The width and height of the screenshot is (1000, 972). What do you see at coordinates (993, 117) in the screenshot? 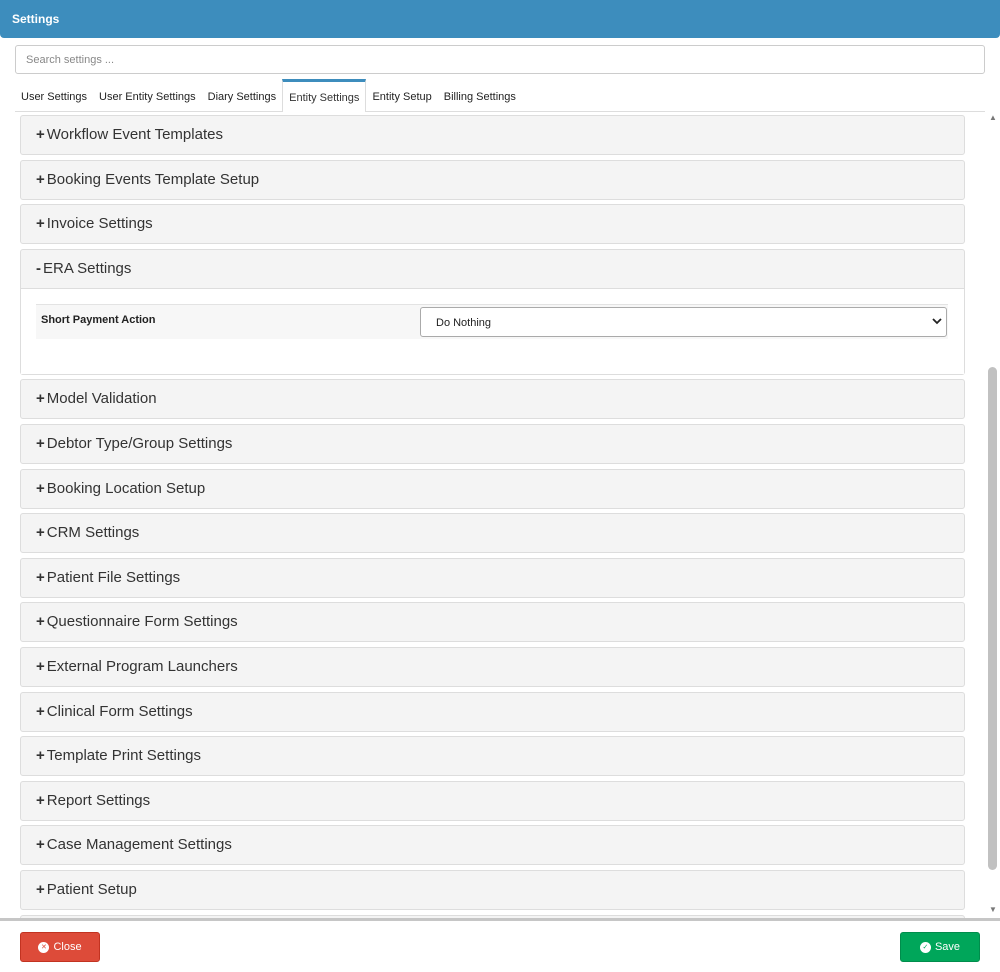
I see `scroll-up-icon: ▲` at bounding box center [993, 117].